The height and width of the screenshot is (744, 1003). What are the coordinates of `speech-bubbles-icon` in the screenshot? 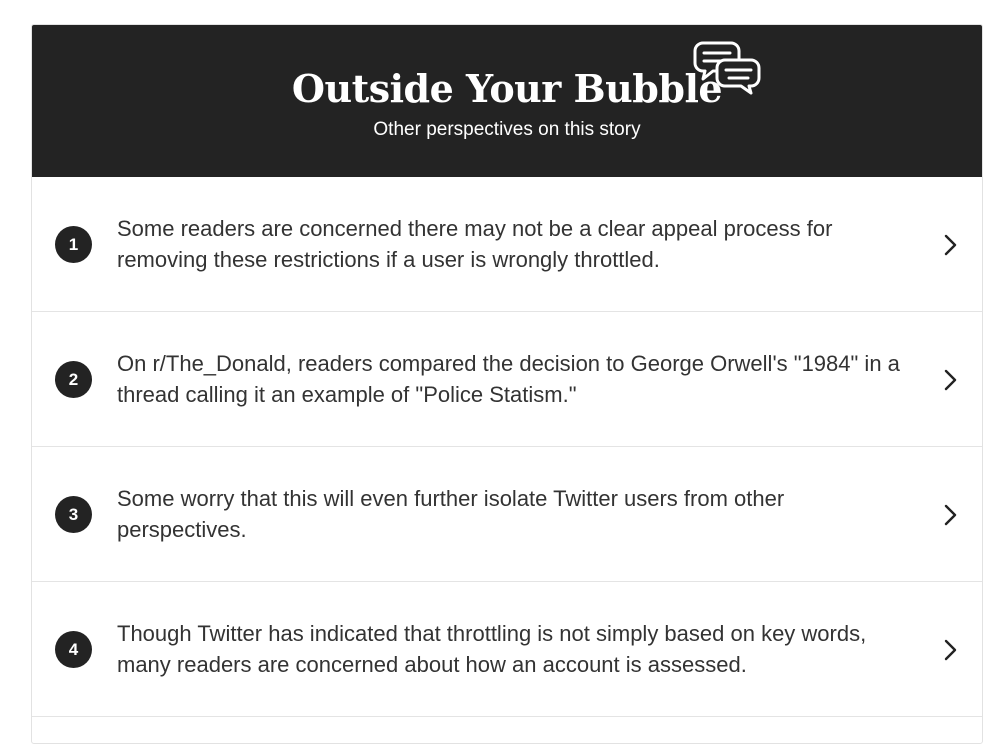 It's located at (727, 68).